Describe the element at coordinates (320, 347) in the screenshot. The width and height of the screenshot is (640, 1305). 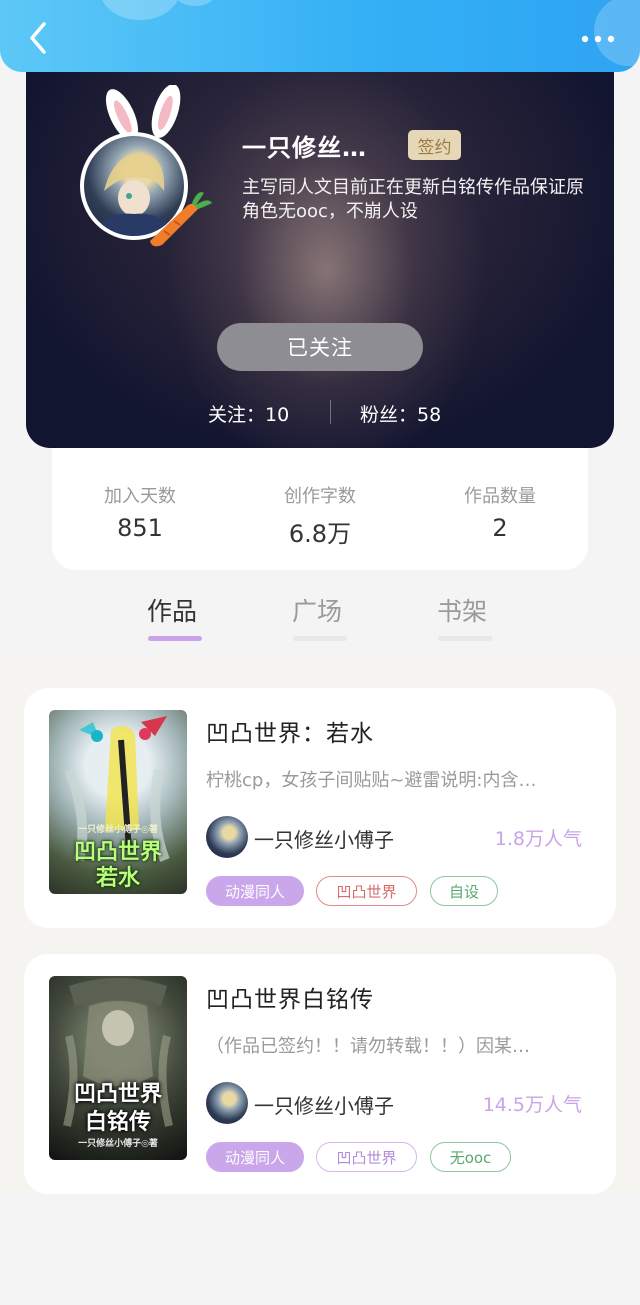
I see `follow-button: 已关注` at that location.